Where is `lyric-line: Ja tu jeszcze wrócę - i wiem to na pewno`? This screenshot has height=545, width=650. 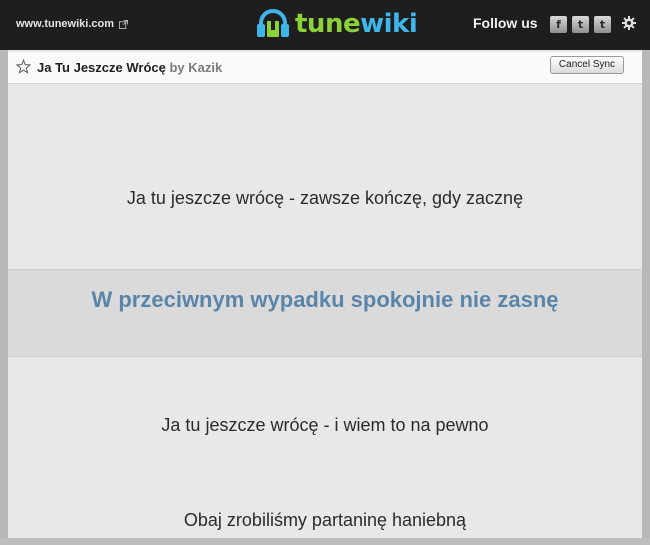
lyric-line: Ja tu jeszcze wrócę - i wiem to na pewno is located at coordinates (325, 425).